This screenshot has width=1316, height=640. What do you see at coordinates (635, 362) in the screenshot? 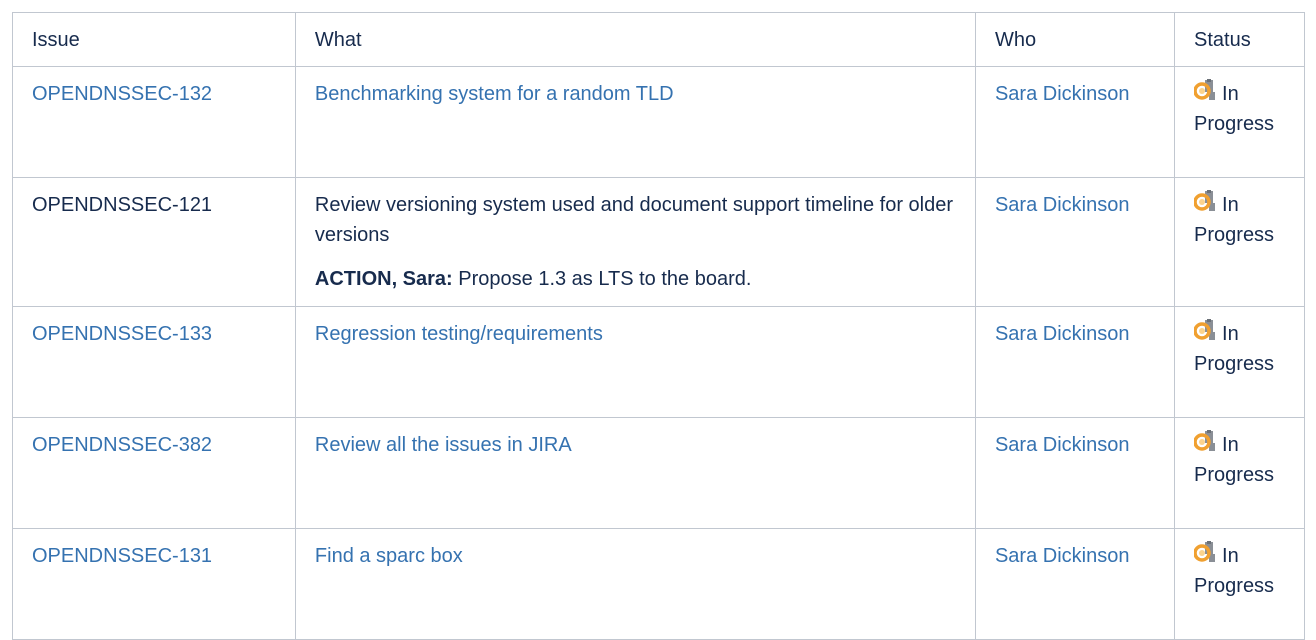
I see `what-cell: Regression testing/requirements` at bounding box center [635, 362].